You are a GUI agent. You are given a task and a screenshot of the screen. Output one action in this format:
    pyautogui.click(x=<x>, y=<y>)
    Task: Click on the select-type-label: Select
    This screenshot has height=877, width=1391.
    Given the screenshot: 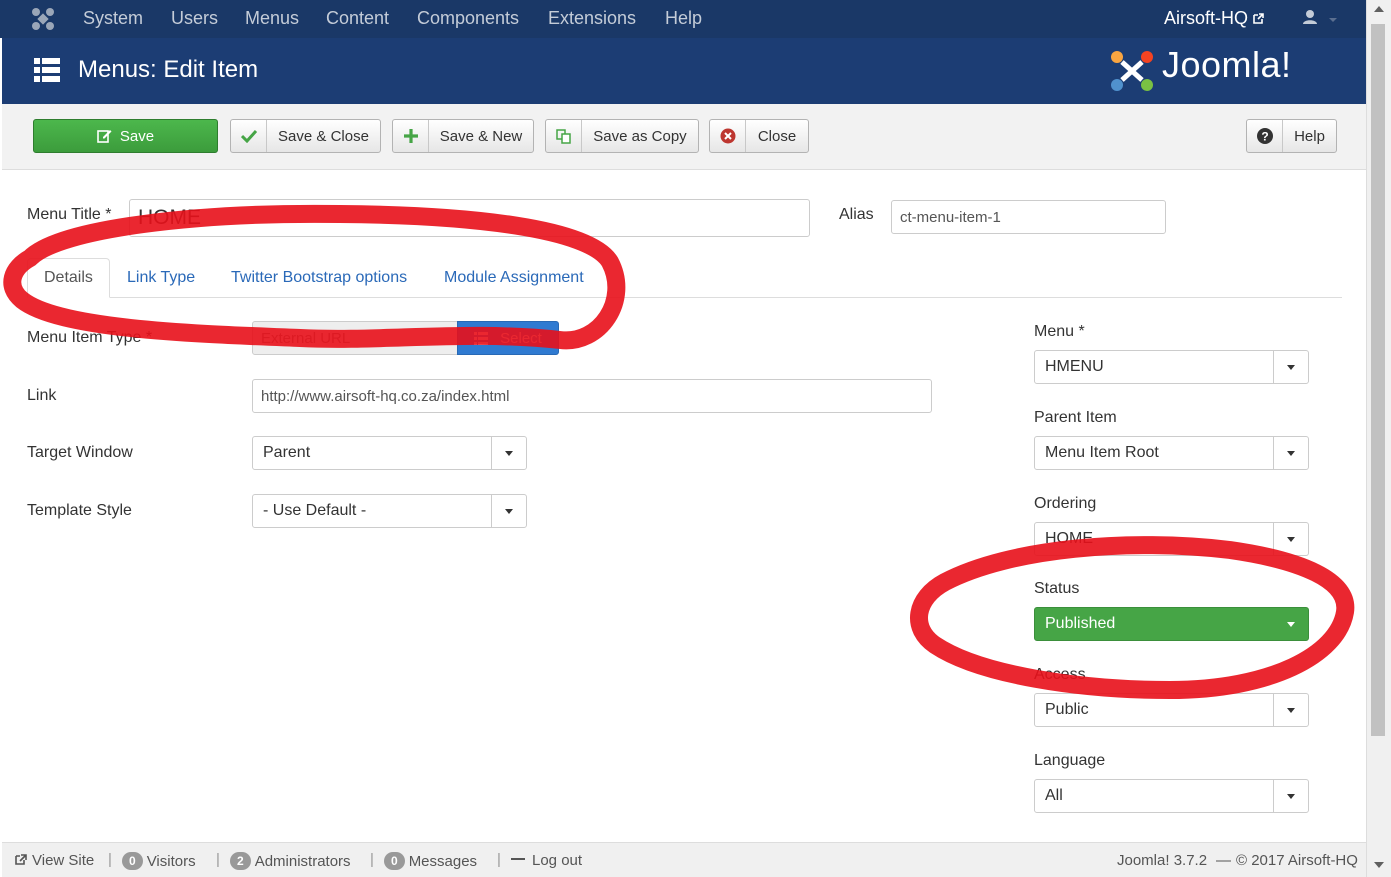 What is the action you would take?
    pyautogui.click(x=521, y=338)
    